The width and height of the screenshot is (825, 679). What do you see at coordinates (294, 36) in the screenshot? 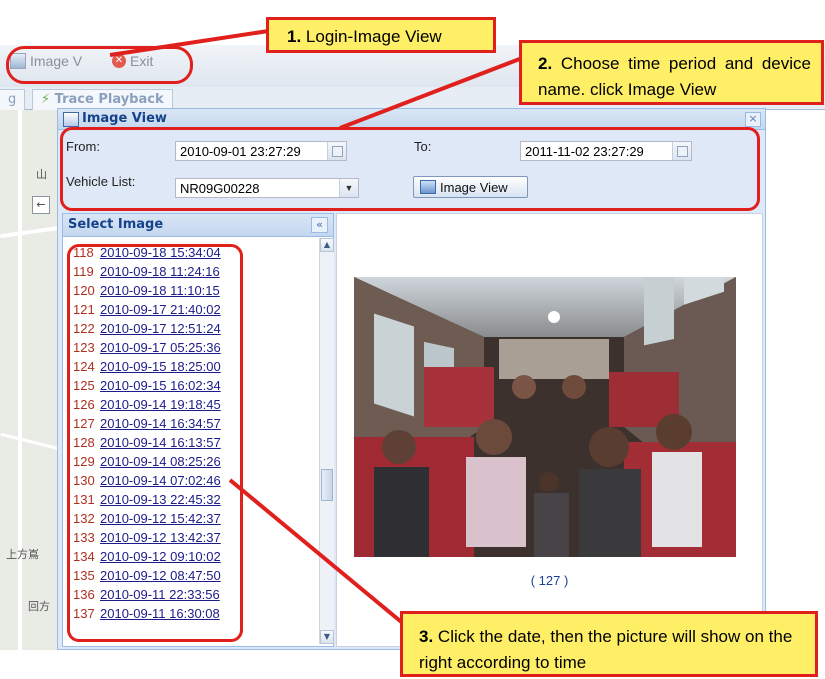
I see `callout-number: 1.` at bounding box center [294, 36].